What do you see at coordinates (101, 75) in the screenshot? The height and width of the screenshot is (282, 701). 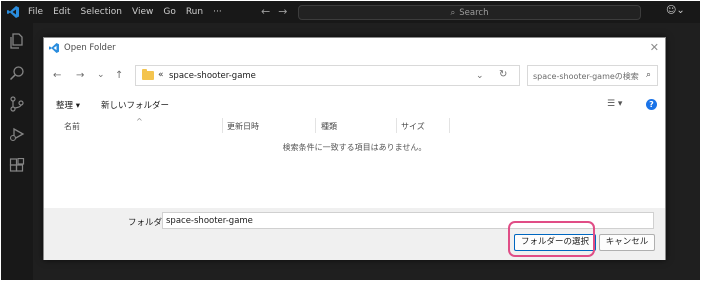 I see `recent-locations-chevron-icon: ⌄` at bounding box center [101, 75].